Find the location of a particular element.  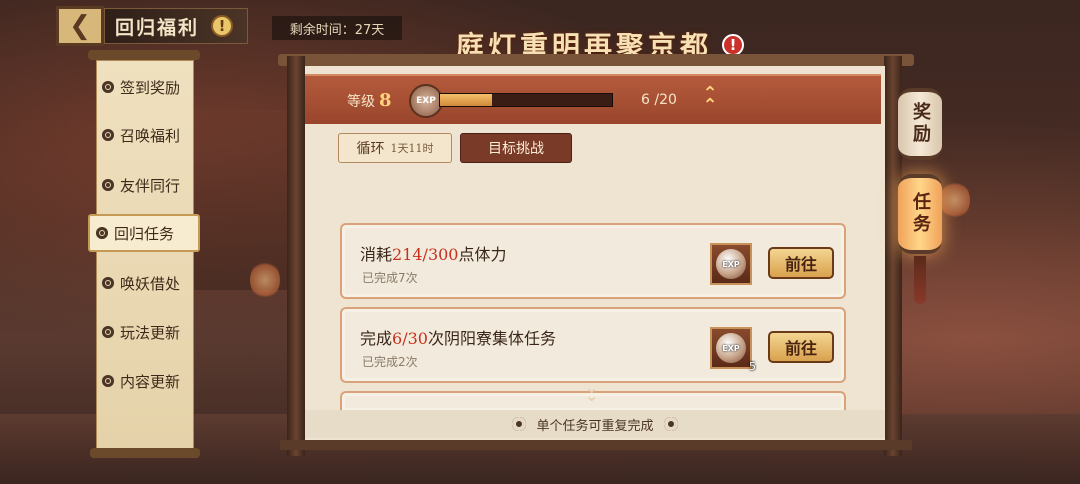

sidebar-item-companion: 友伴同行 is located at coordinates (145, 185).